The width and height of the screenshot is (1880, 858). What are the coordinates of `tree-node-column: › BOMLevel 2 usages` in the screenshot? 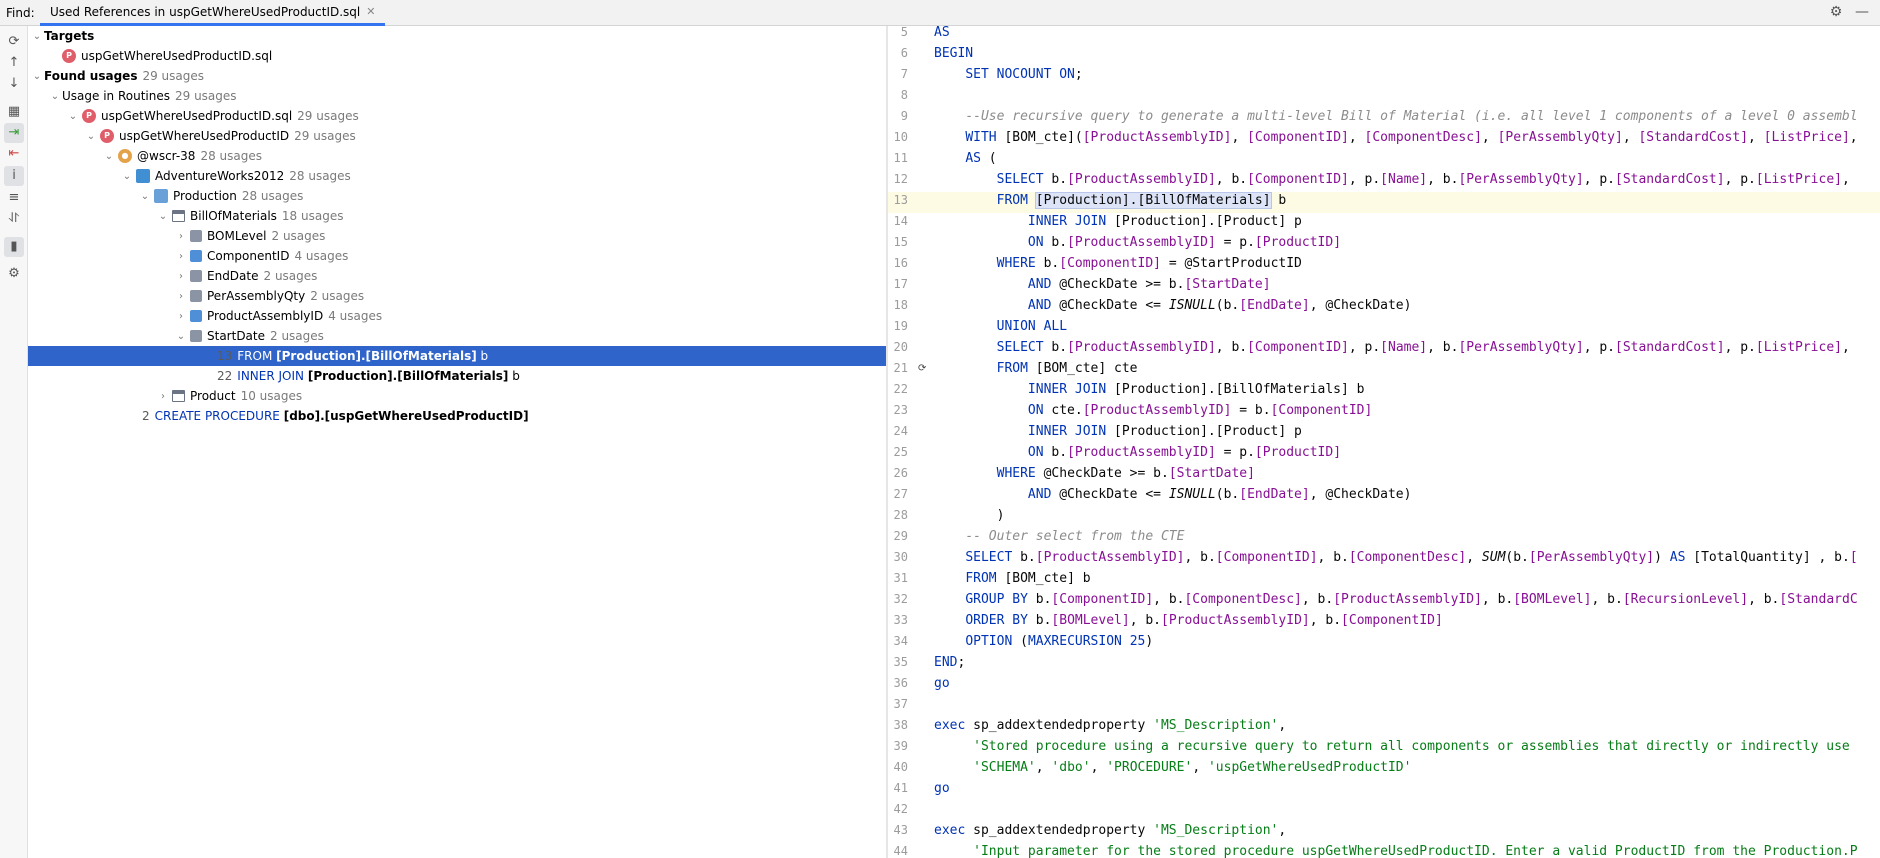 It's located at (457, 236).